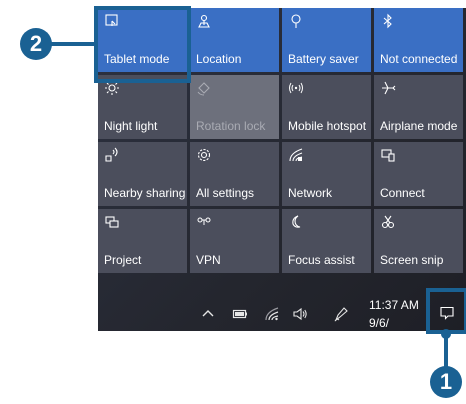  I want to click on location-icon, so click(204, 21).